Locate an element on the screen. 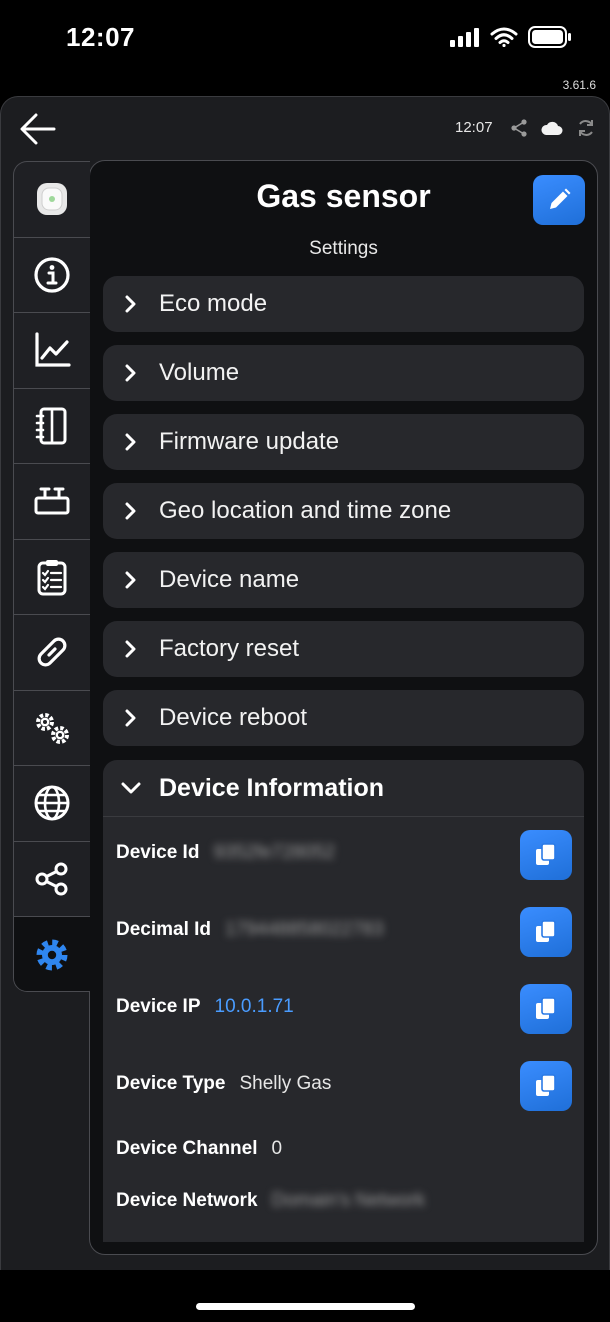  copy-decimal-id-button is located at coordinates (546, 932).